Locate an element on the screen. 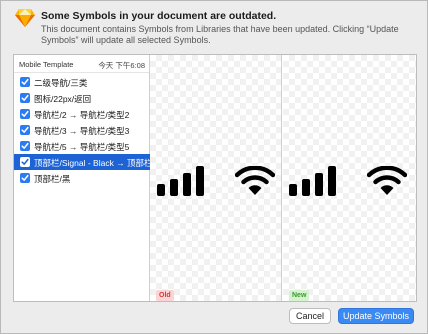 The height and width of the screenshot is (334, 428). sketch-diamond-icon is located at coordinates (25, 18).